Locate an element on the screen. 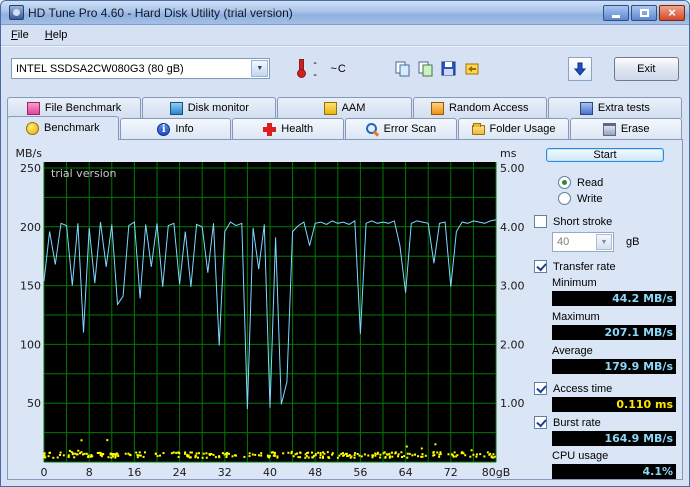 This screenshot has height=487, width=690. short-stroke-size-value: 40 is located at coordinates (563, 242).